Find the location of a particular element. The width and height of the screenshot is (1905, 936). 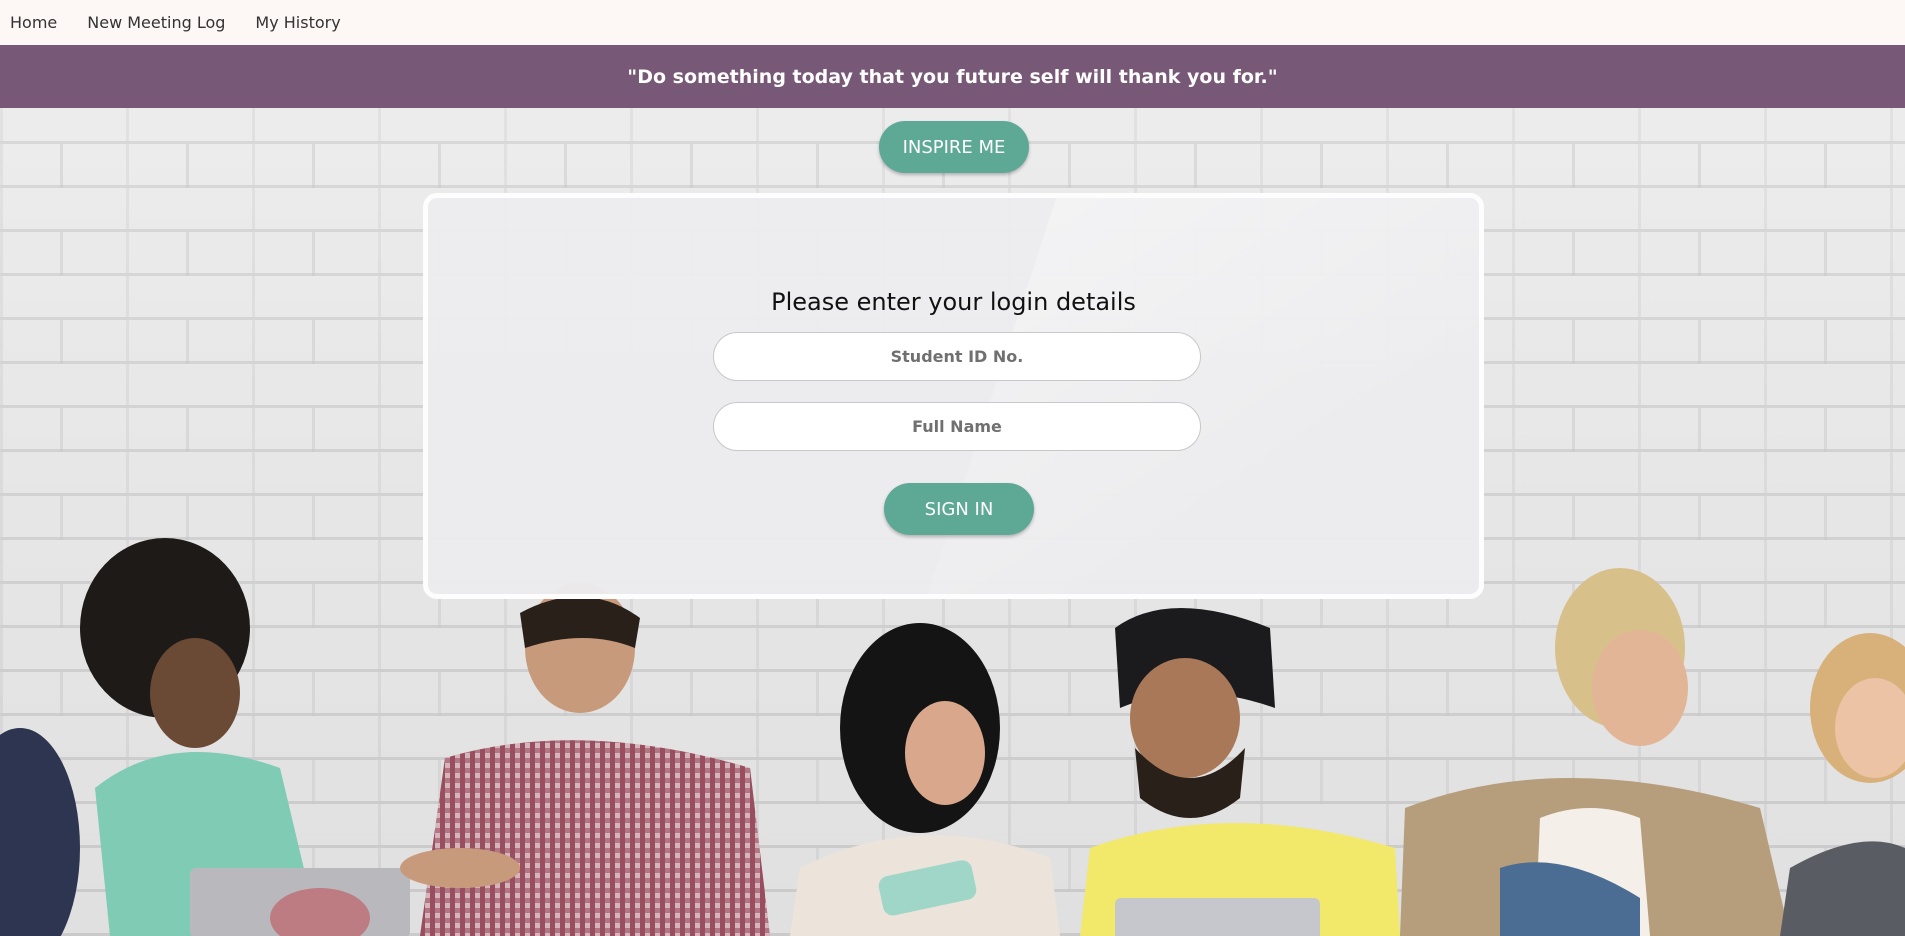

nav-link-my-history: My History is located at coordinates (297, 22).